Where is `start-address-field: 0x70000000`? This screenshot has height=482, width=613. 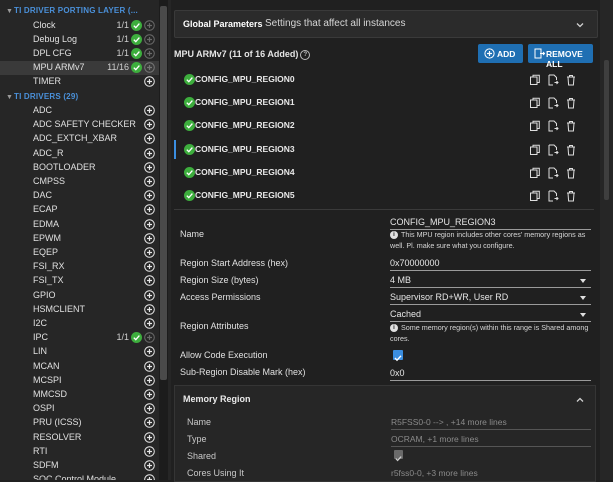
start-address-field: 0x70000000 is located at coordinates (415, 263).